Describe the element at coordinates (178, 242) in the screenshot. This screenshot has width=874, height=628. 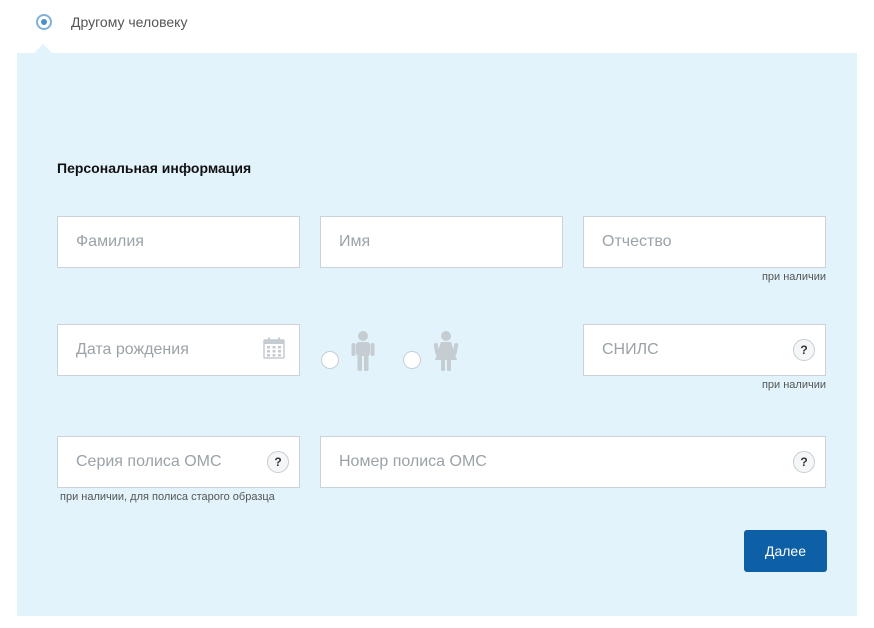
I see `last-name-field: Фамилия` at that location.